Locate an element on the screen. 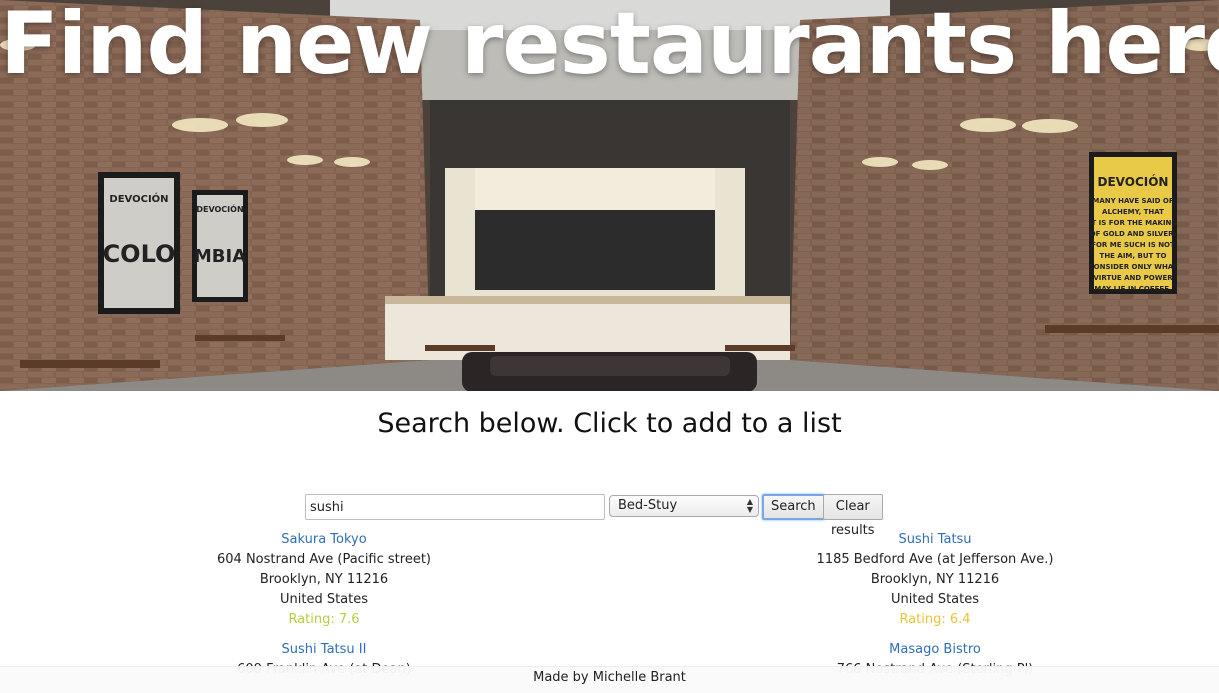 Image resolution: width=1219 pixels, height=693 pixels. poster-quote-line: VIRTUE AND POWER is located at coordinates (1133, 278).